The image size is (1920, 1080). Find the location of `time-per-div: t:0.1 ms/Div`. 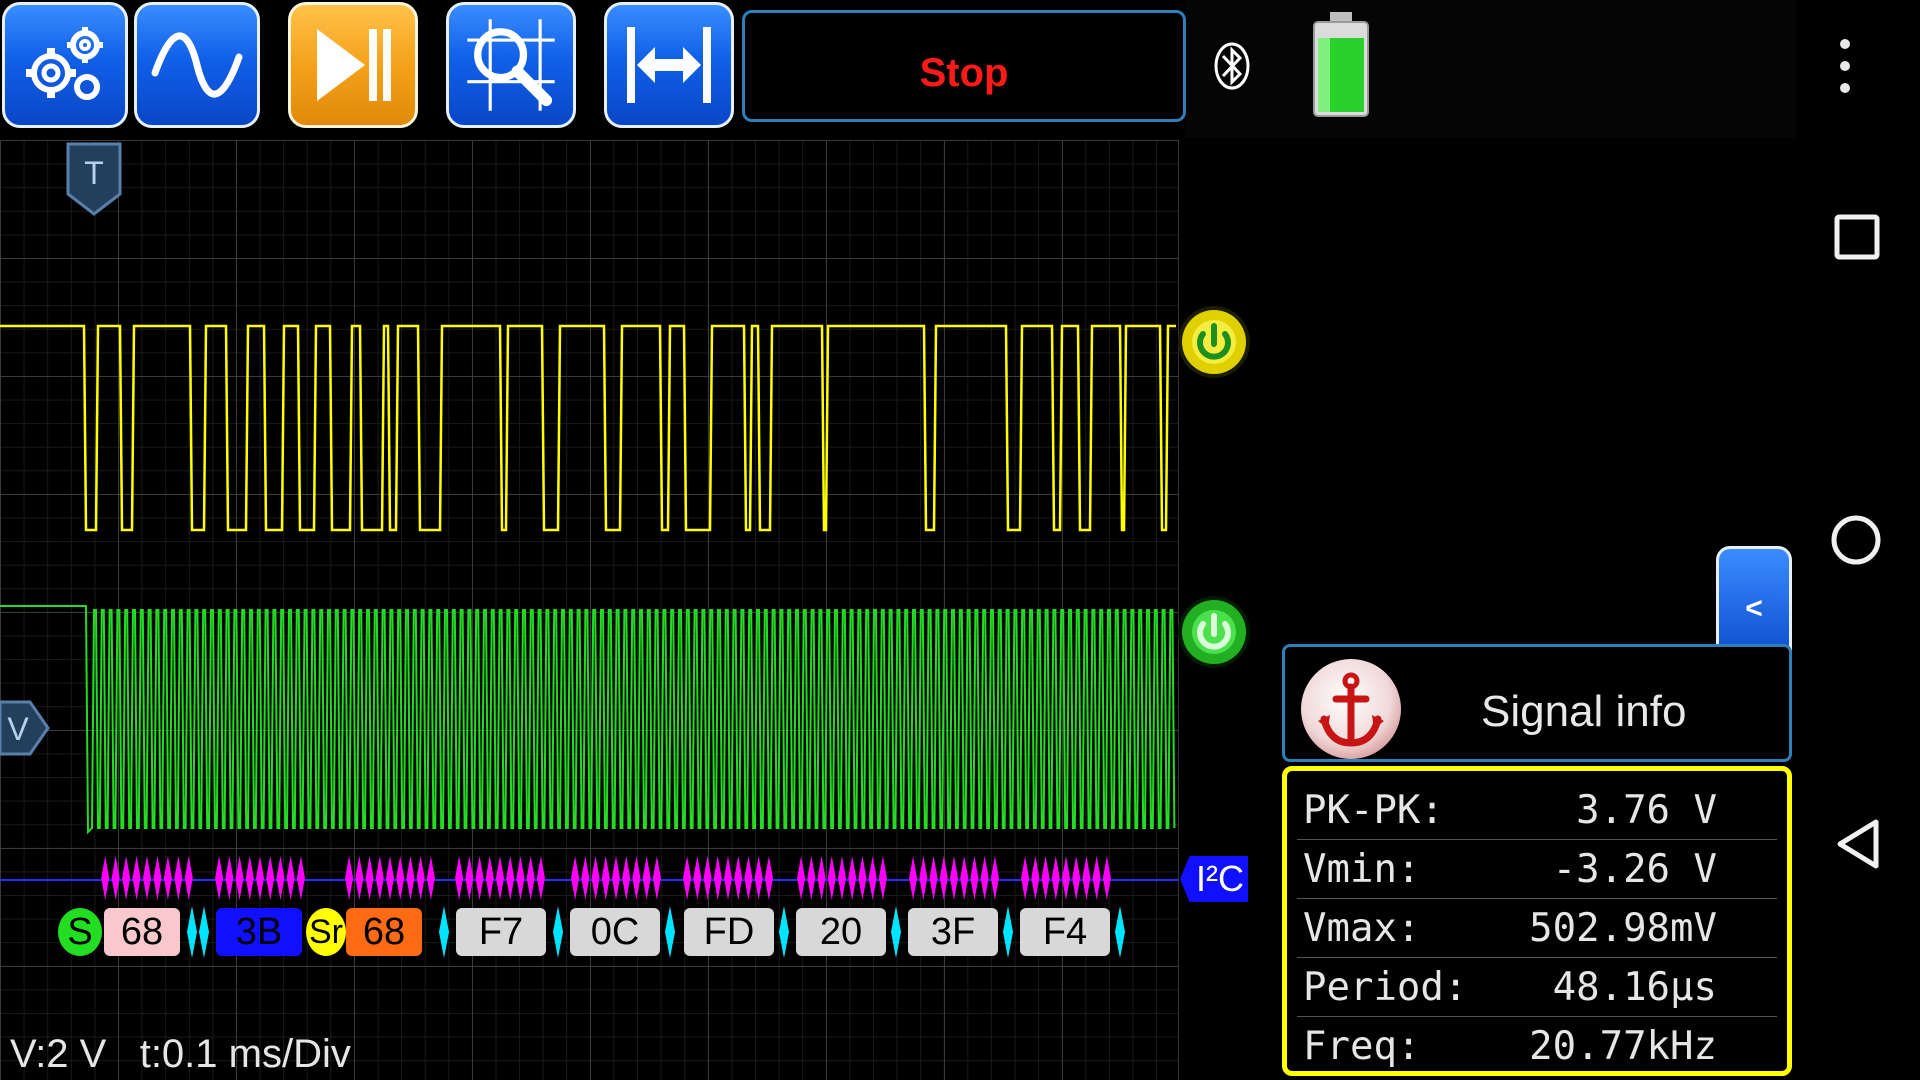

time-per-div: t:0.1 ms/Div is located at coordinates (245, 1054).